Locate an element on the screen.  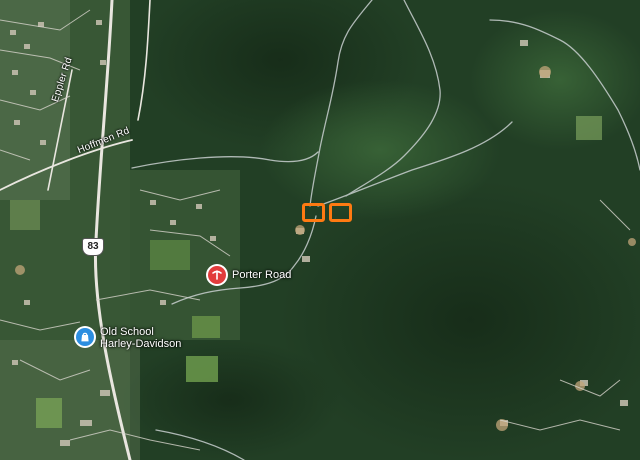
shopping-bag-icon is located at coordinates (85, 337).